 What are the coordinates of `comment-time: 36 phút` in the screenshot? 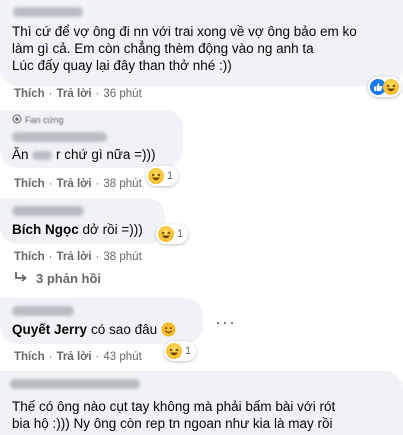 It's located at (122, 94).